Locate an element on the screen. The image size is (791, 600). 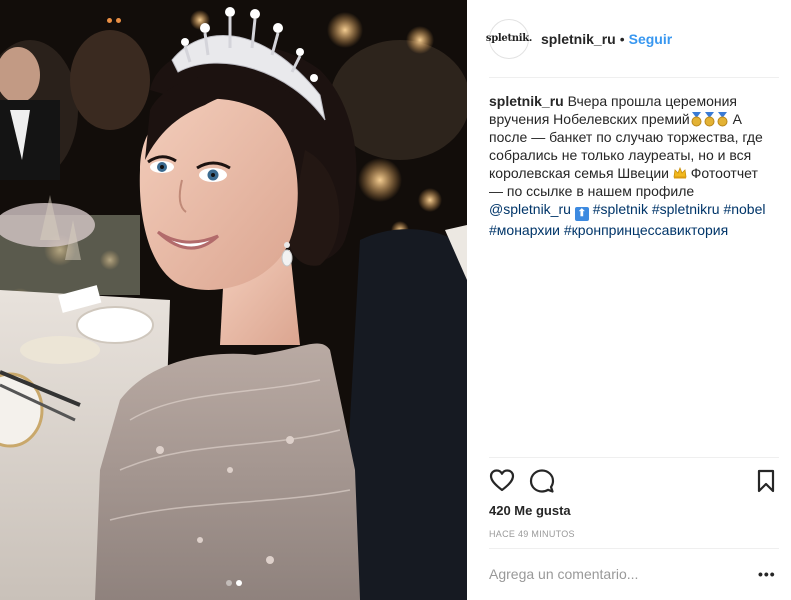
photo-highlight-dots is located at coordinates (114, 20).